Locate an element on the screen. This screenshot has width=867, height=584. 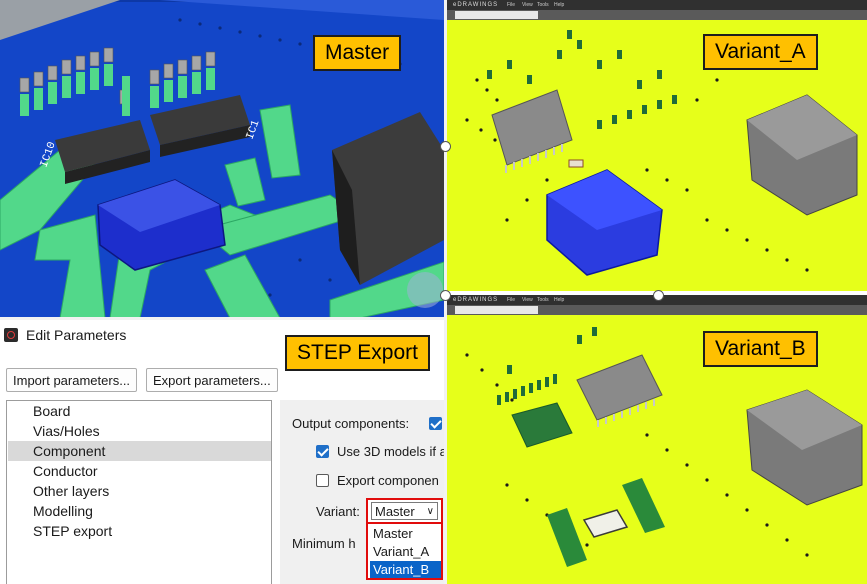
dialog-title: Edit Parameters is located at coordinates (76, 335).